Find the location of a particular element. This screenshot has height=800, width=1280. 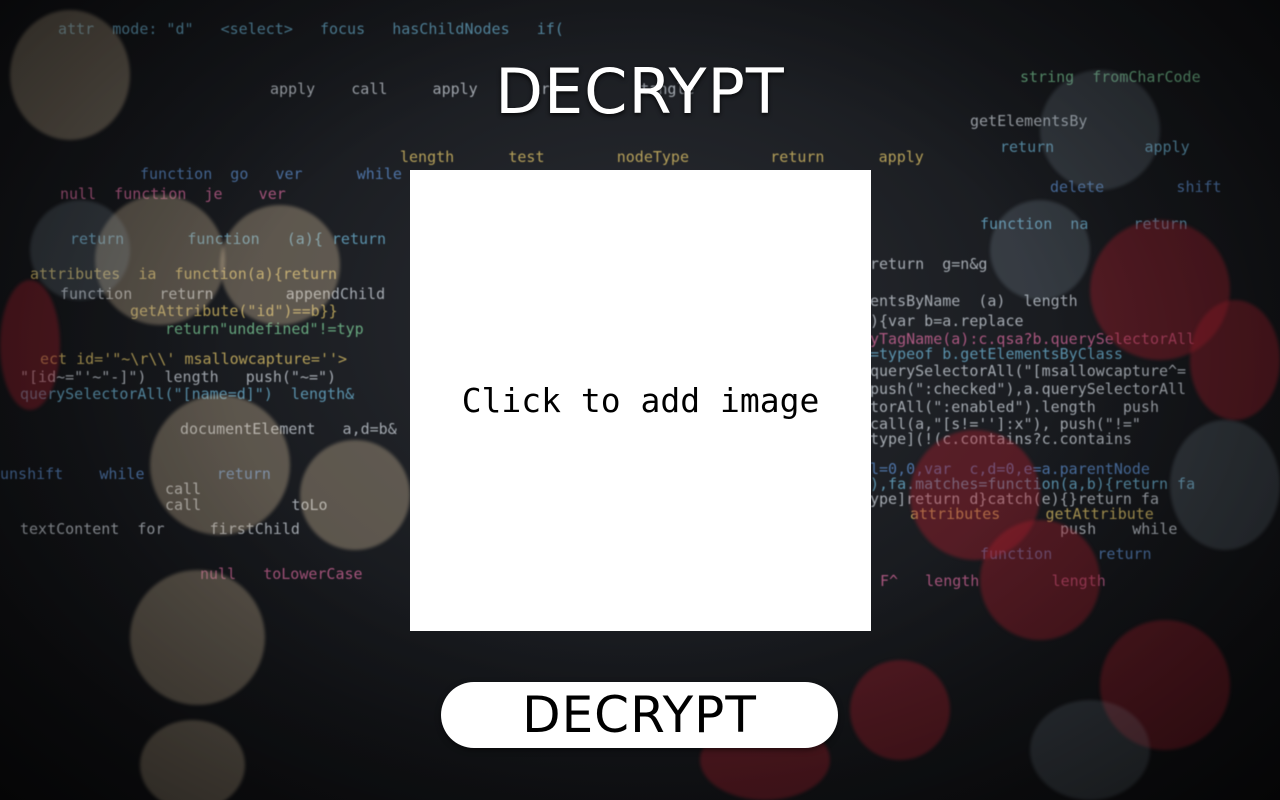

page-title: DECRYPT is located at coordinates (640, 91).